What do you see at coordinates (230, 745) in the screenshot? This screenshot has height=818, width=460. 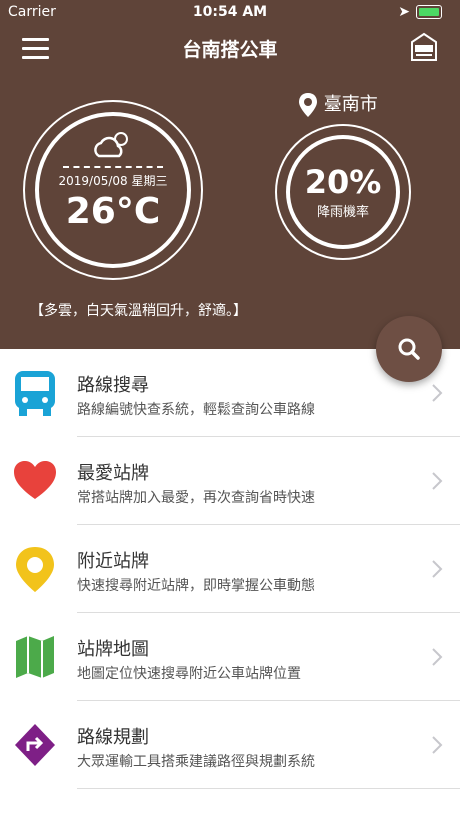 I see `menu-item-route-planning: 路線規劃 大眾運輸工具搭乘建議路徑與規劃系統` at bounding box center [230, 745].